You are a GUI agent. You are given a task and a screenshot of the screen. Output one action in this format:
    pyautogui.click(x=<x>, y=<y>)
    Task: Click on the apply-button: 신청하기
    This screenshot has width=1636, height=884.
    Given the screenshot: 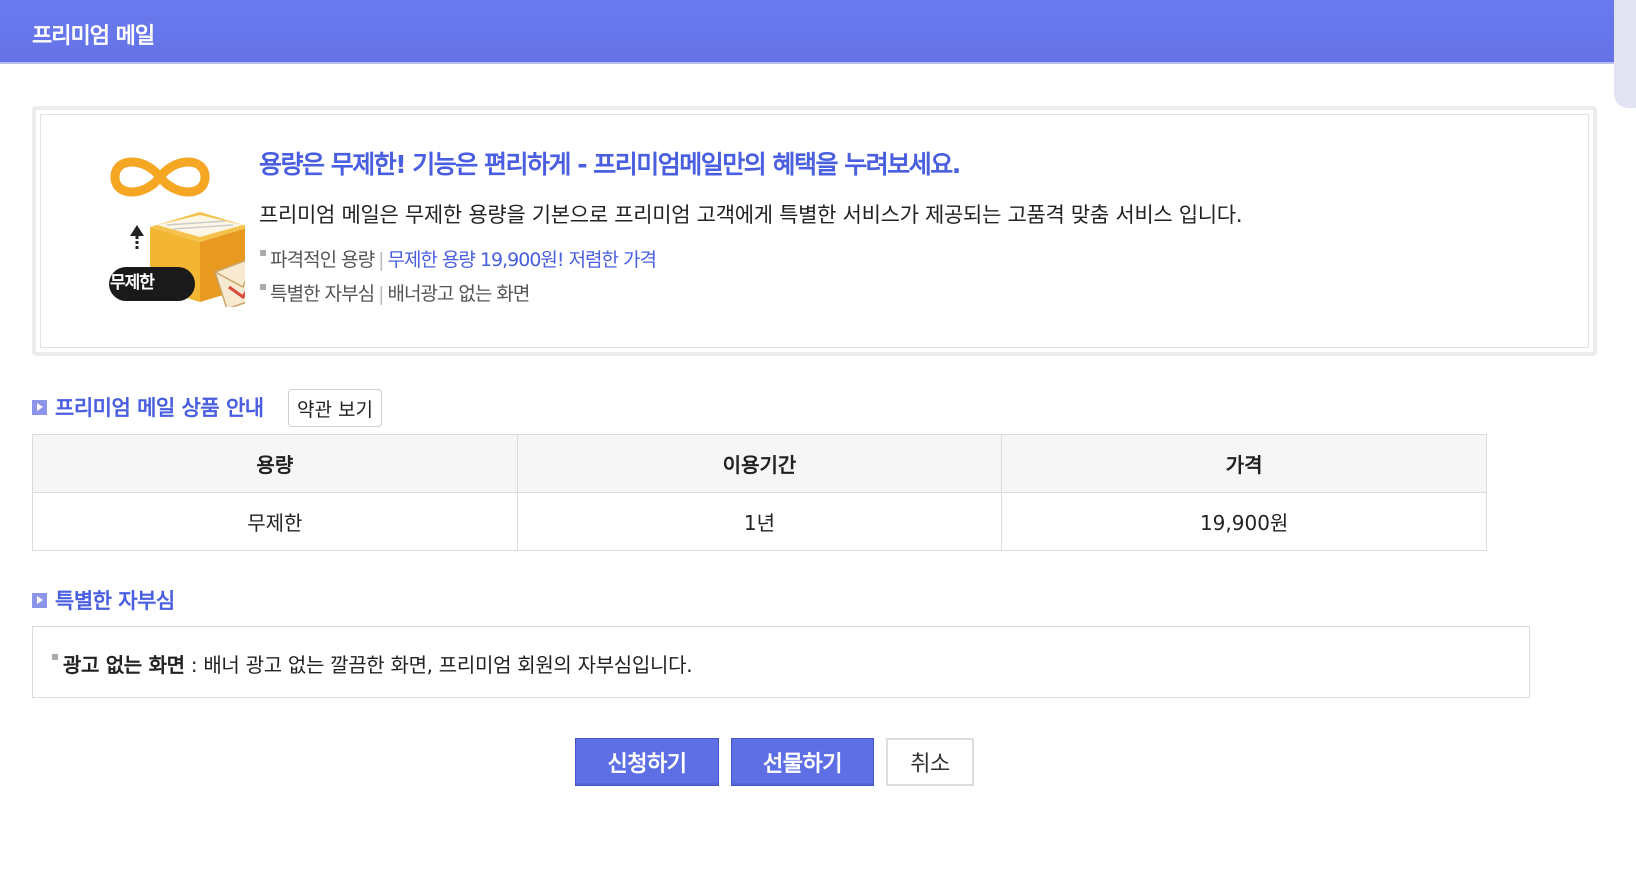 What is the action you would take?
    pyautogui.click(x=647, y=762)
    